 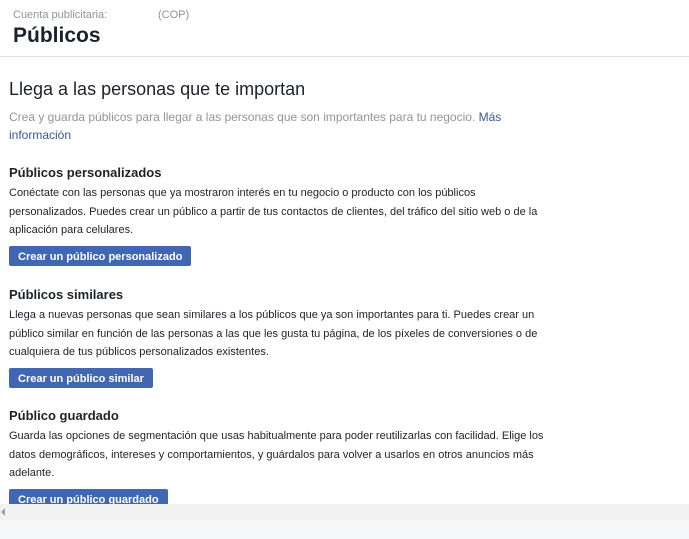 What do you see at coordinates (64, 415) in the screenshot?
I see `section-title: Público guardado` at bounding box center [64, 415].